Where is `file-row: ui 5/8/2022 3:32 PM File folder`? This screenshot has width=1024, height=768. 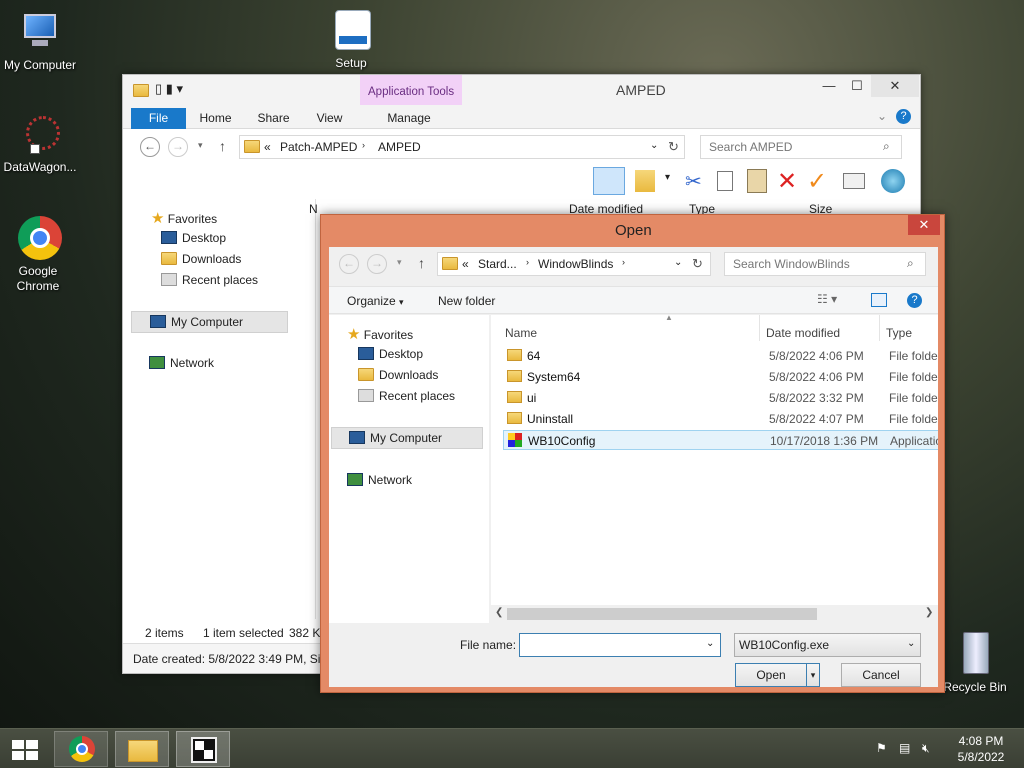 file-row: ui 5/8/2022 3:32 PM File folder is located at coordinates (720, 398).